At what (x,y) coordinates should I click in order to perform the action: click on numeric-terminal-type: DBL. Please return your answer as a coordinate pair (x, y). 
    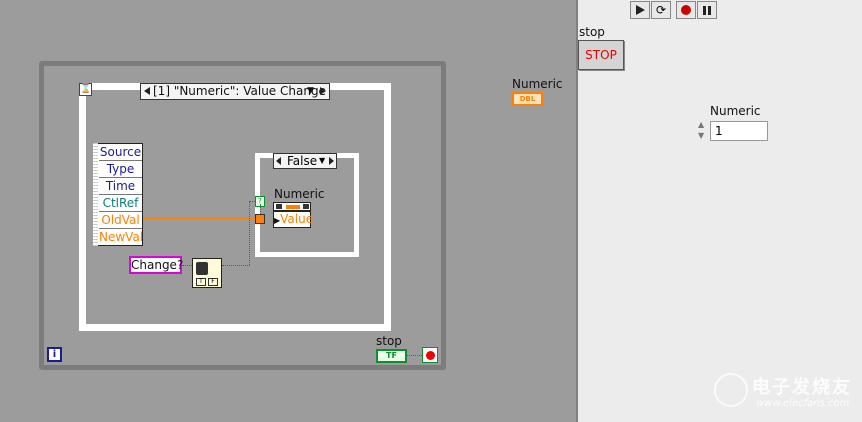
    Looking at the image, I should click on (527, 99).